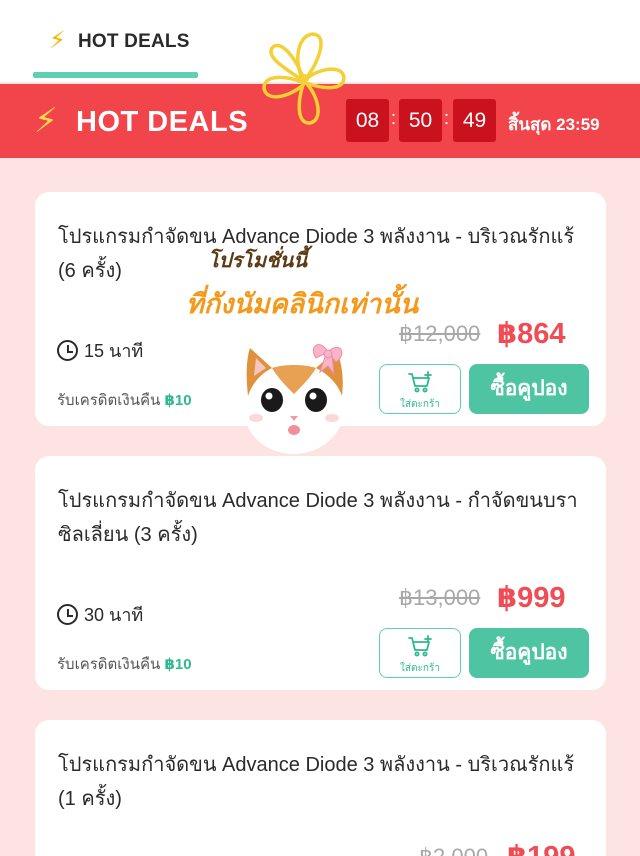  I want to click on duration-text: 15 นาที, so click(114, 351).